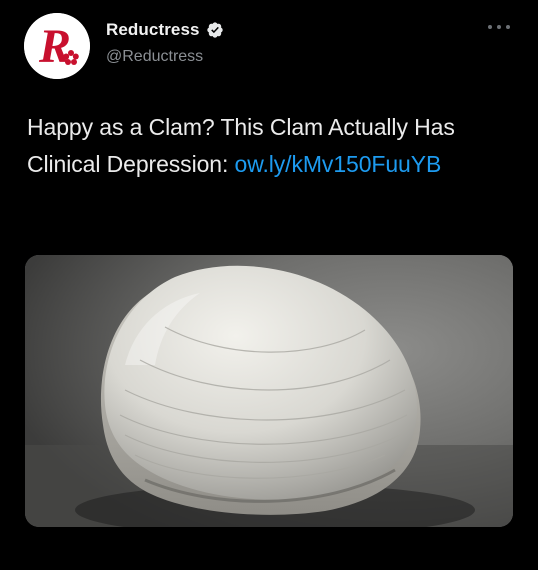  Describe the element at coordinates (153, 30) in the screenshot. I see `display-name: Reductress` at that location.